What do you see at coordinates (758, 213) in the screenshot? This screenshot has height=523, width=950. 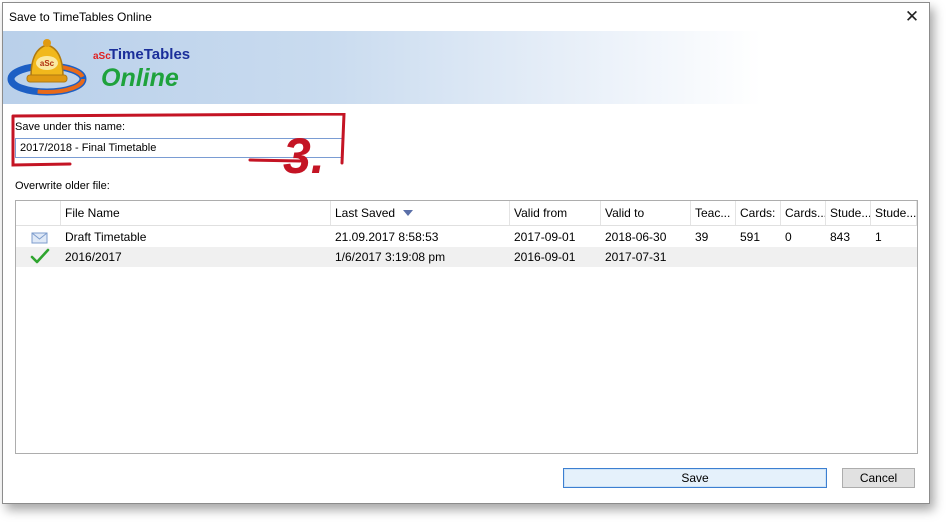 I see `column-header-cards: Cards:` at bounding box center [758, 213].